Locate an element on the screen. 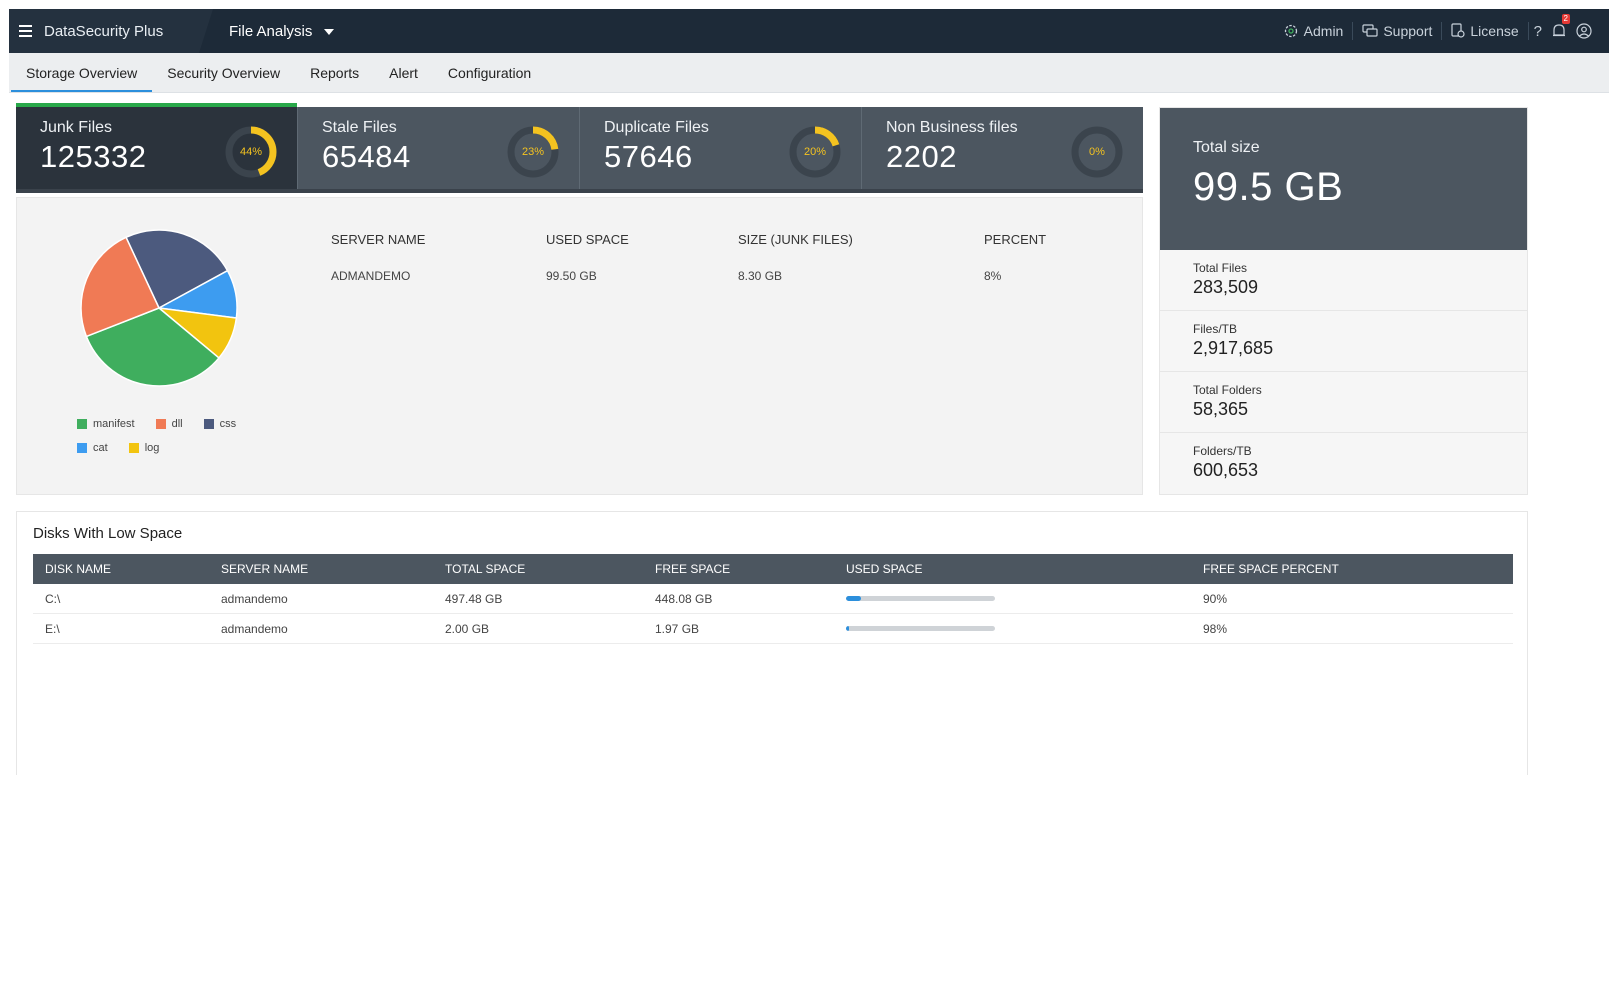  legend-label: dll is located at coordinates (177, 424).